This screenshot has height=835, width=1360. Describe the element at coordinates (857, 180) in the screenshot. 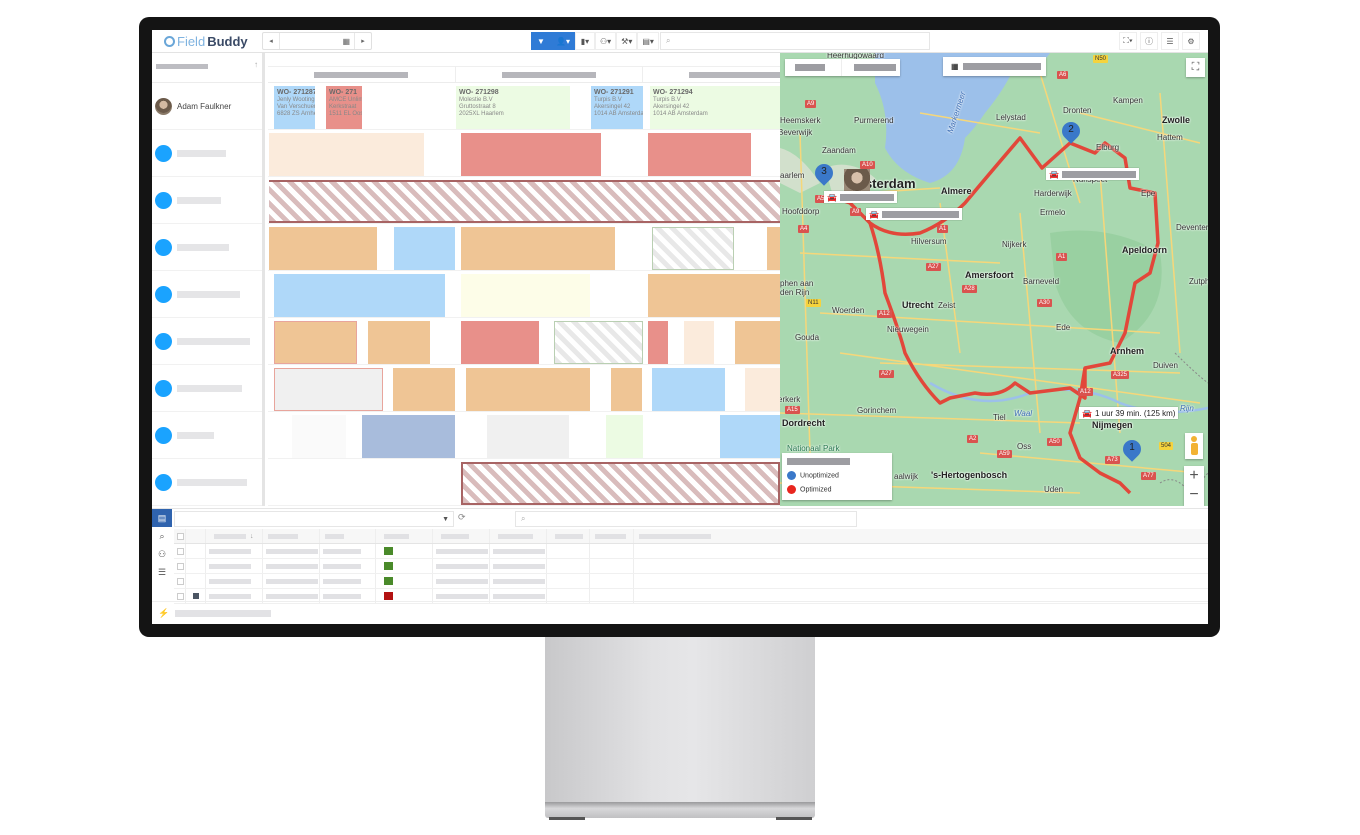

I see `technician-photo-marker` at that location.